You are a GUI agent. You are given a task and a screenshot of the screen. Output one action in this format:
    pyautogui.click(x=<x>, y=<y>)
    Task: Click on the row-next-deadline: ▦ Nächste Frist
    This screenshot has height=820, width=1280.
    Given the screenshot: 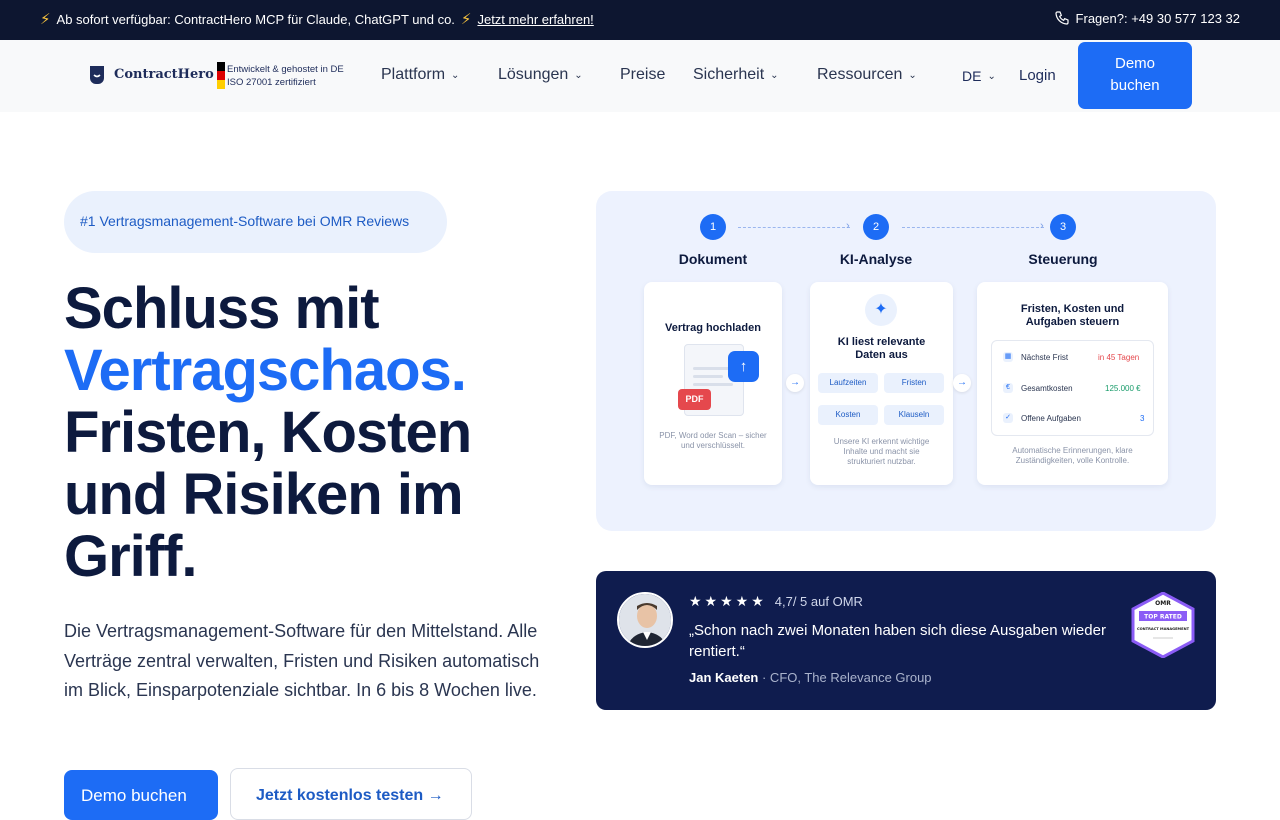 What is the action you would take?
    pyautogui.click(x=1035, y=357)
    